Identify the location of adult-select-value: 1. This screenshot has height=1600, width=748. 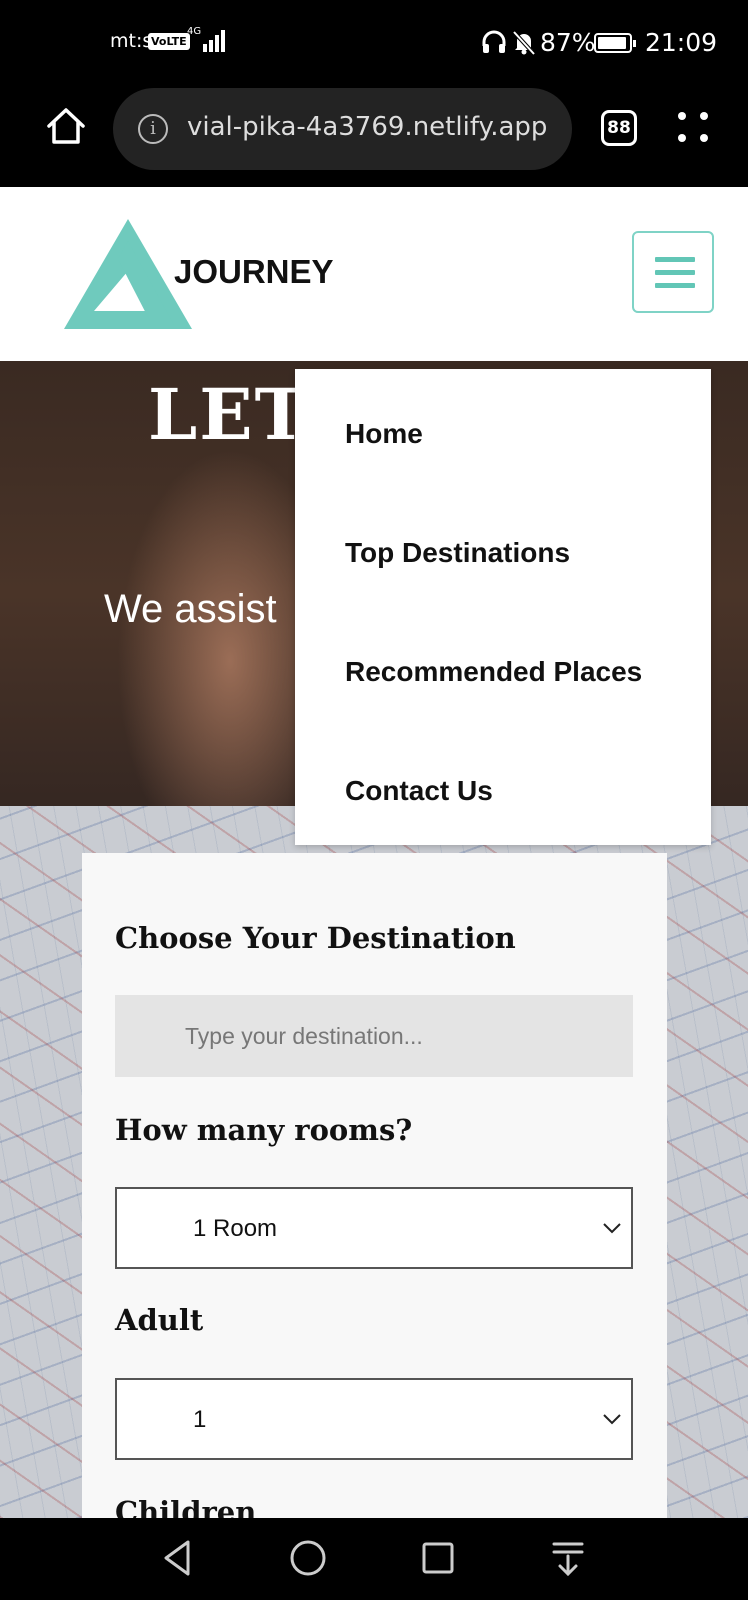
(200, 1419).